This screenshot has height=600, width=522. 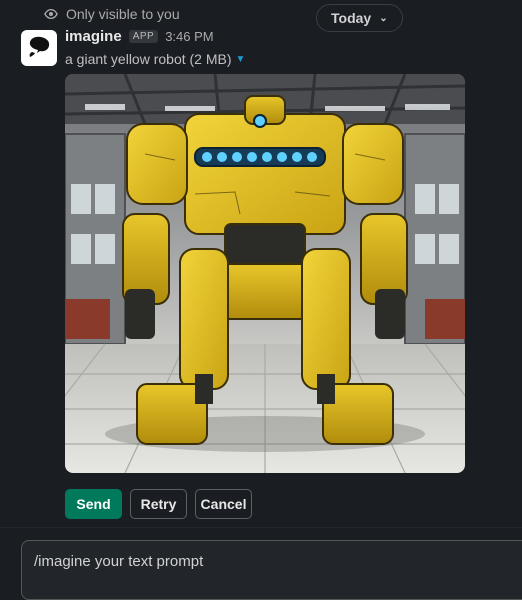 I want to click on avatar, so click(x=39, y=48).